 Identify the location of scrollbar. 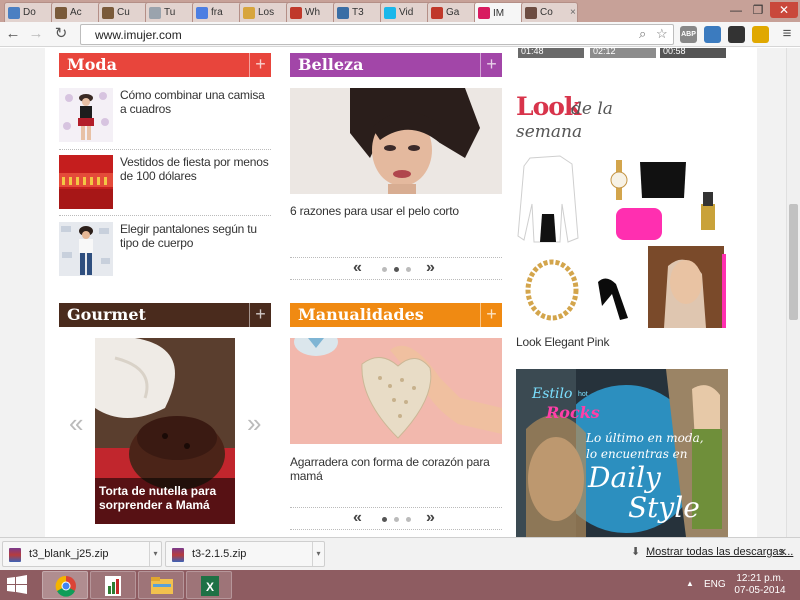
(793, 292).